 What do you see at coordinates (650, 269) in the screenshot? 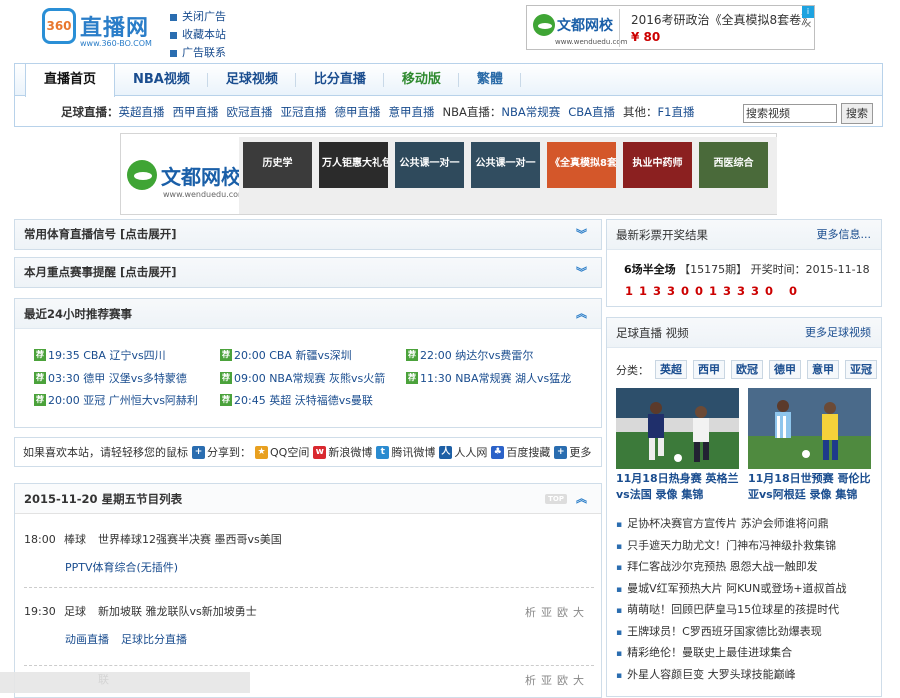
I see `lottery-game: 6场半全场` at bounding box center [650, 269].